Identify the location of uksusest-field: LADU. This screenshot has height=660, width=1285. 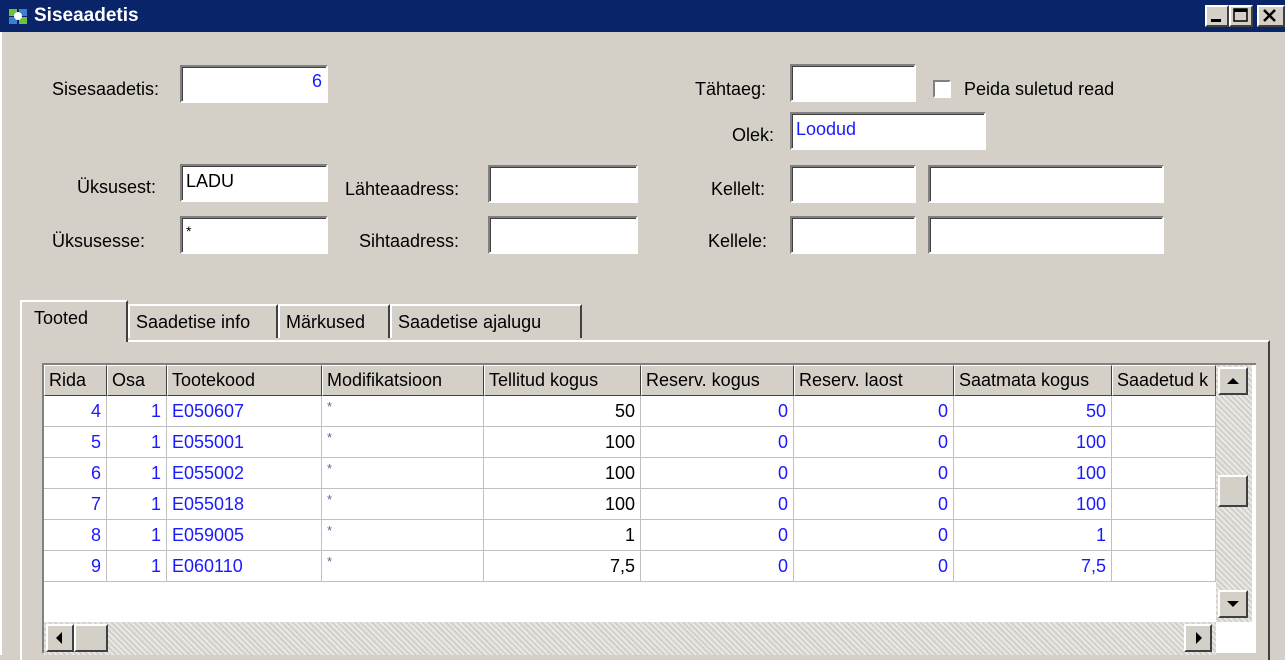
(254, 183).